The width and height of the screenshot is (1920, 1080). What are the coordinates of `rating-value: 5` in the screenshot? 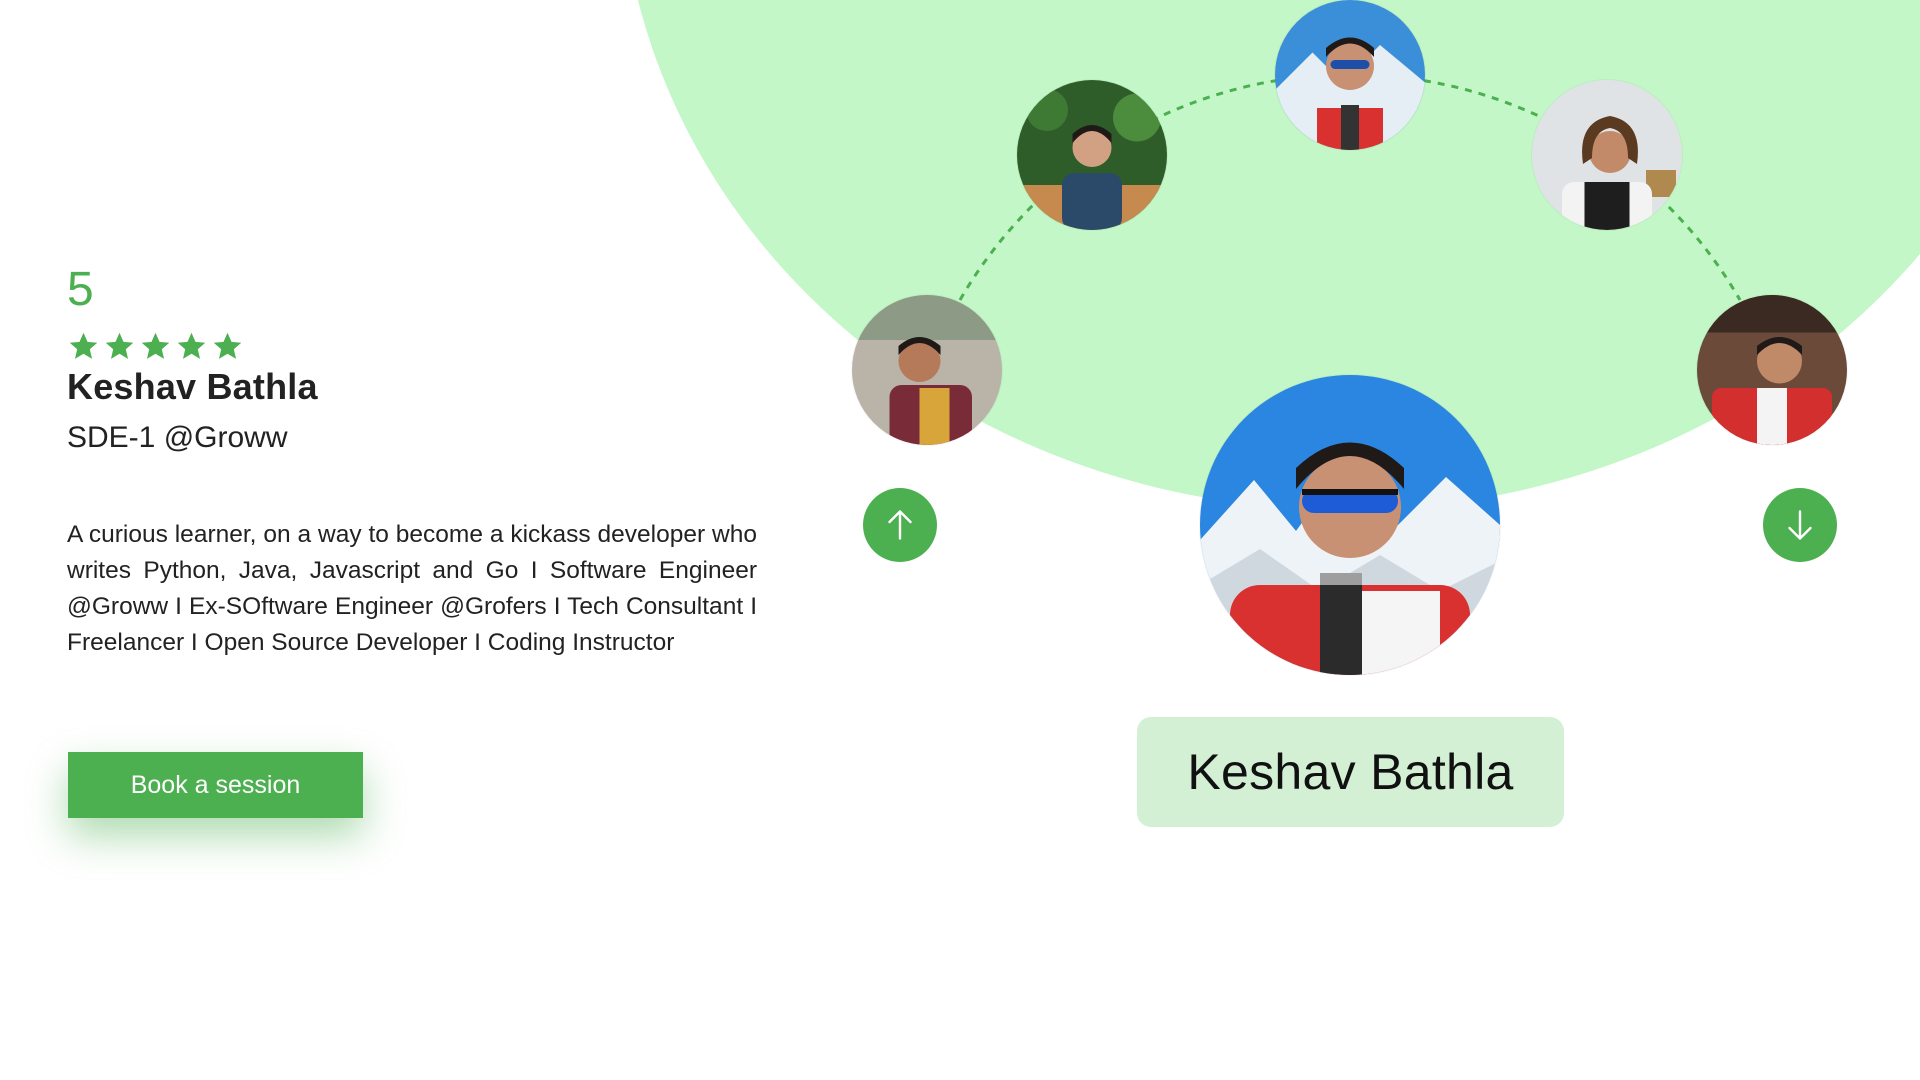 It's located at (80, 289).